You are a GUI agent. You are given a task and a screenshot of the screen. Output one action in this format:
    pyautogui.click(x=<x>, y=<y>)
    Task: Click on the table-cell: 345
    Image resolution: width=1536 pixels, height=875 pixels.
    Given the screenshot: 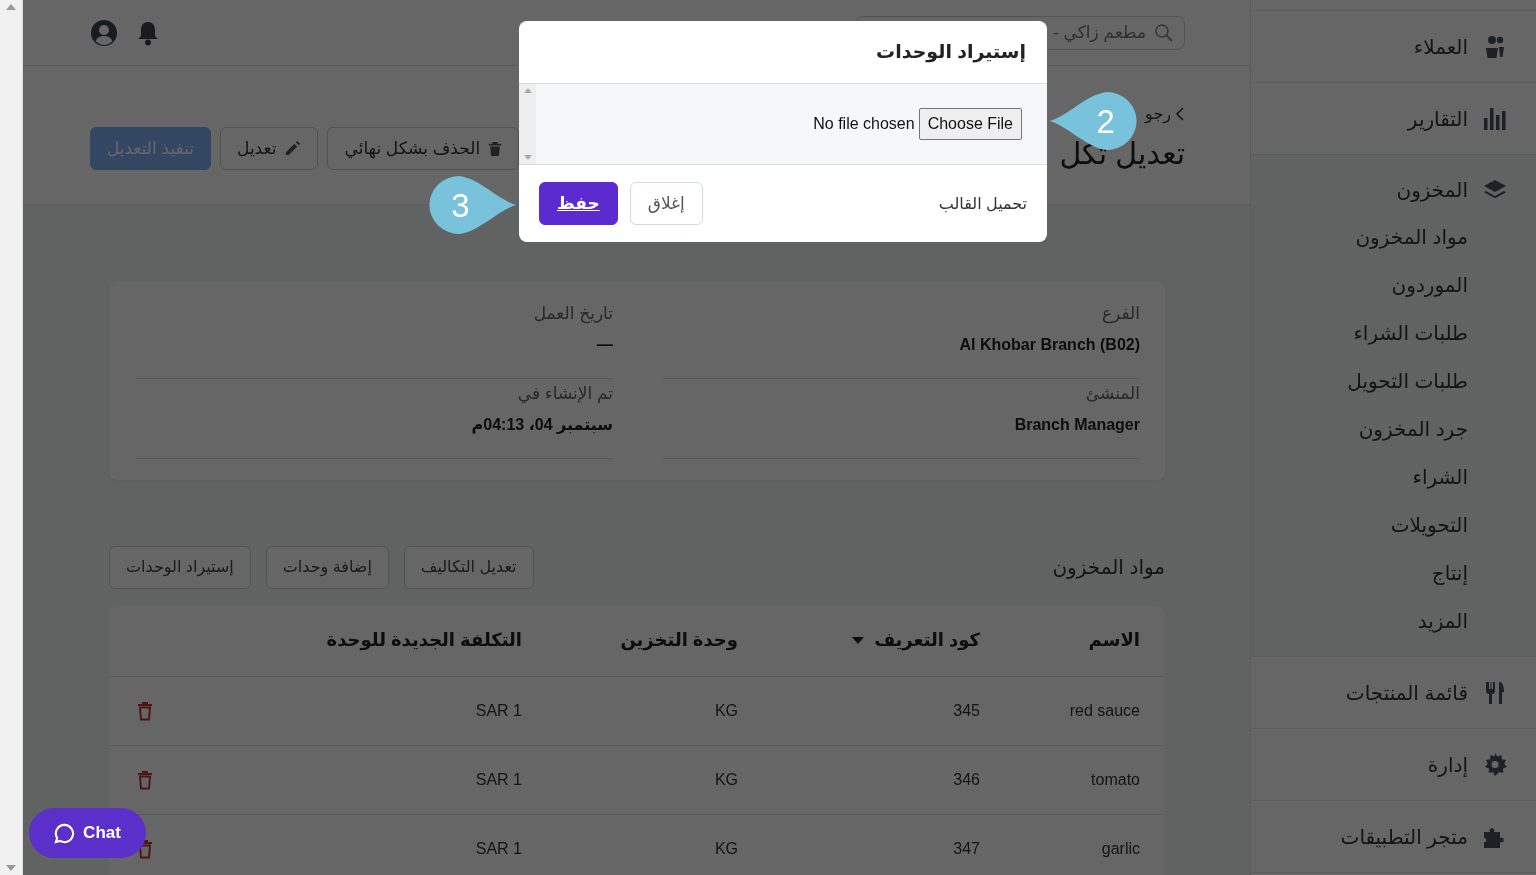 What is the action you would take?
    pyautogui.click(x=966, y=710)
    